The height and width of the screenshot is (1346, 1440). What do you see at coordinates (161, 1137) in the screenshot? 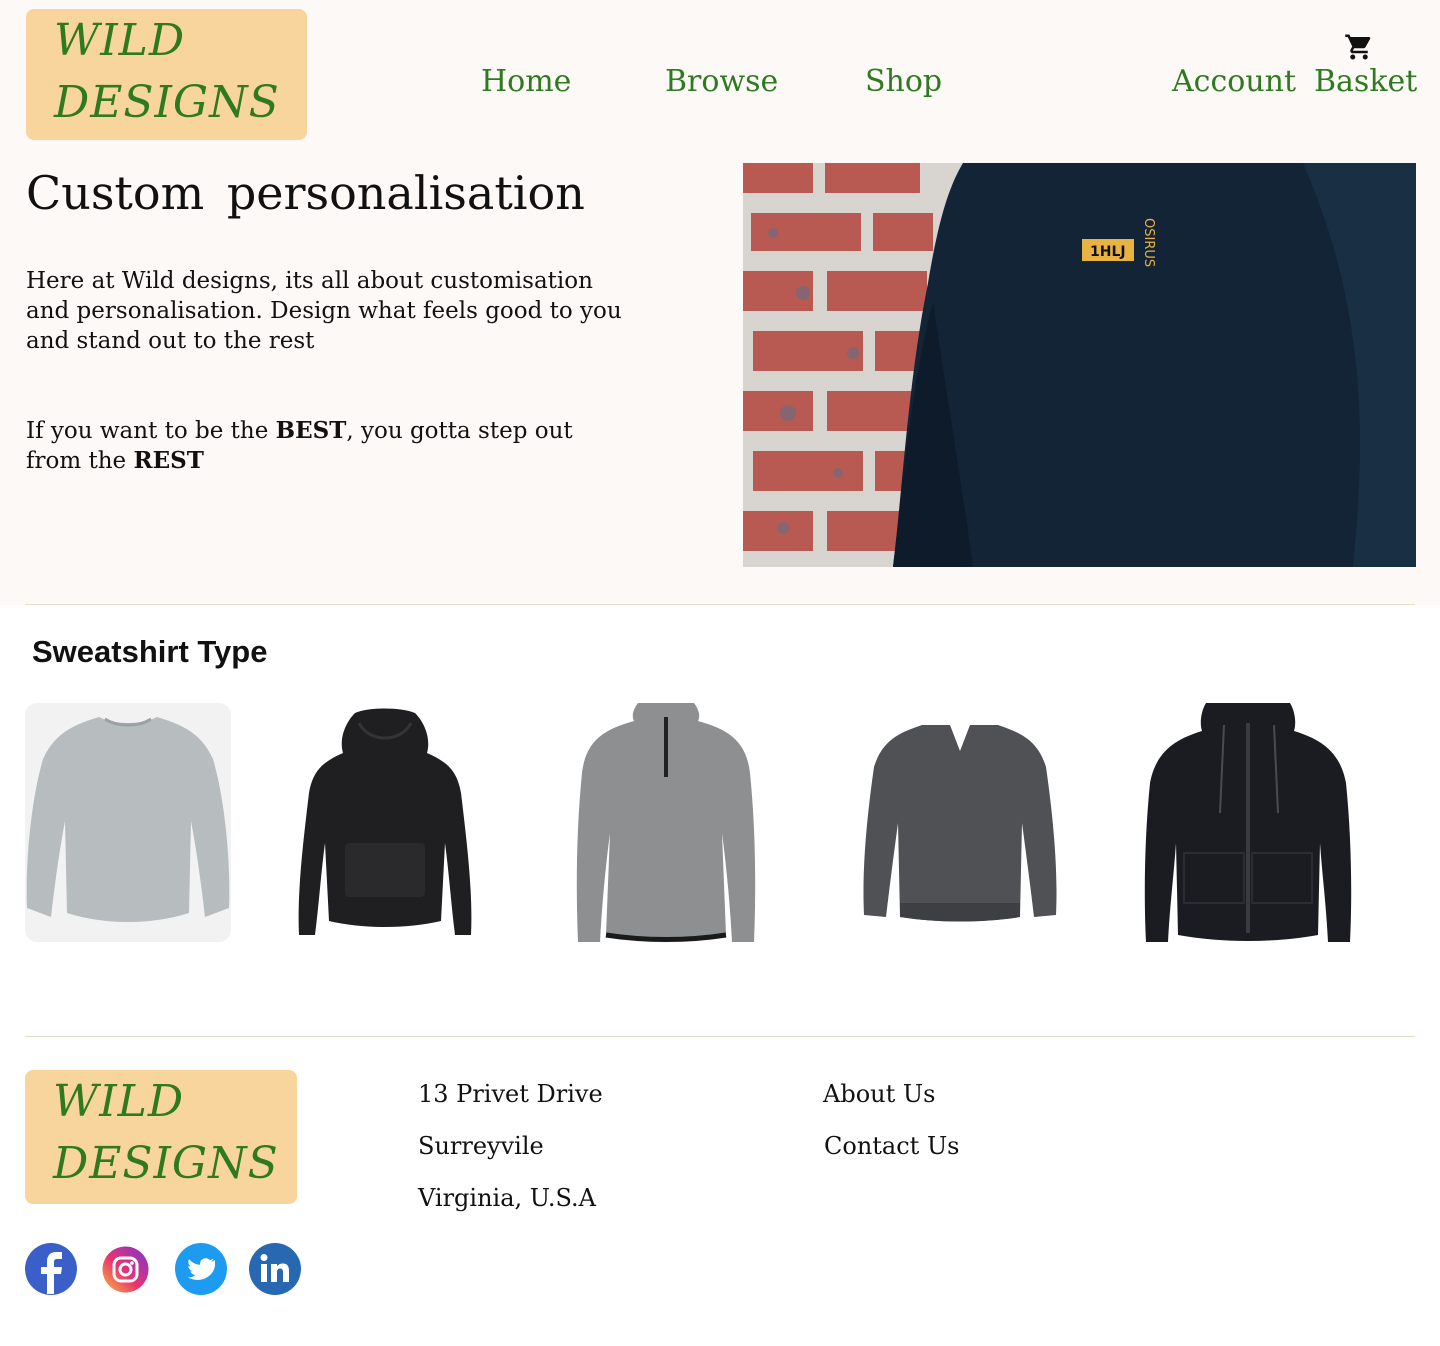
I see `footer-logo: WILD DESIGNS` at bounding box center [161, 1137].